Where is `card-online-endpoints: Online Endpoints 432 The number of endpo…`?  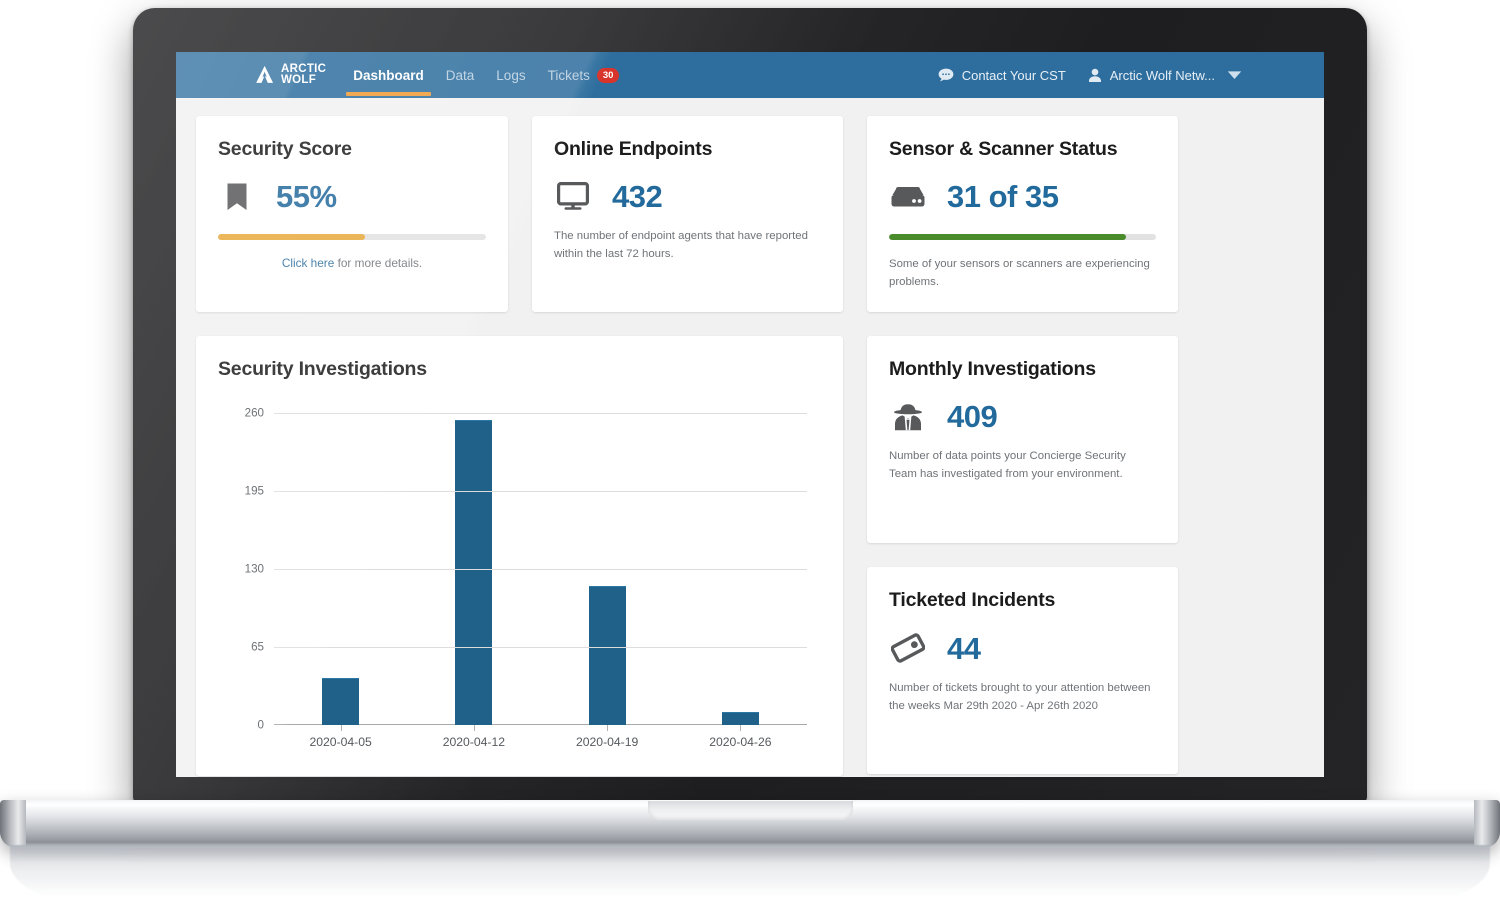
card-online-endpoints: Online Endpoints 432 The number of endpo… is located at coordinates (687, 214).